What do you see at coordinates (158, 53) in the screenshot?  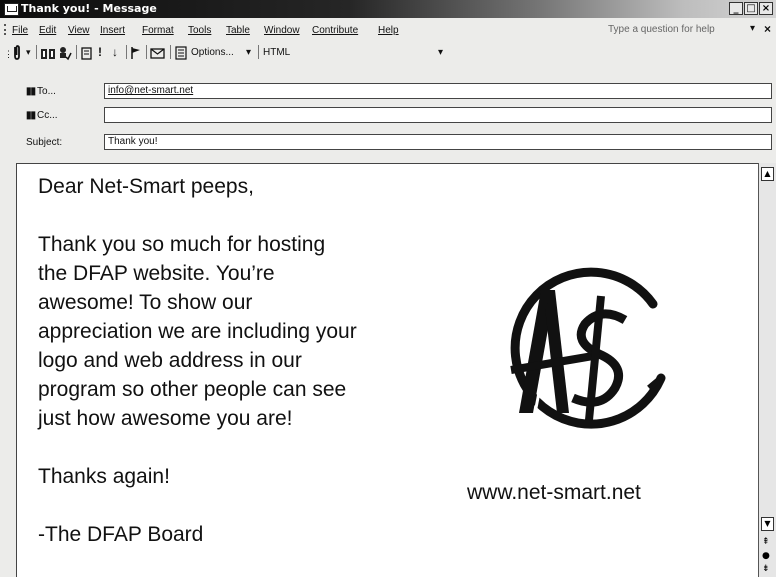 I see `envelope-icon` at bounding box center [158, 53].